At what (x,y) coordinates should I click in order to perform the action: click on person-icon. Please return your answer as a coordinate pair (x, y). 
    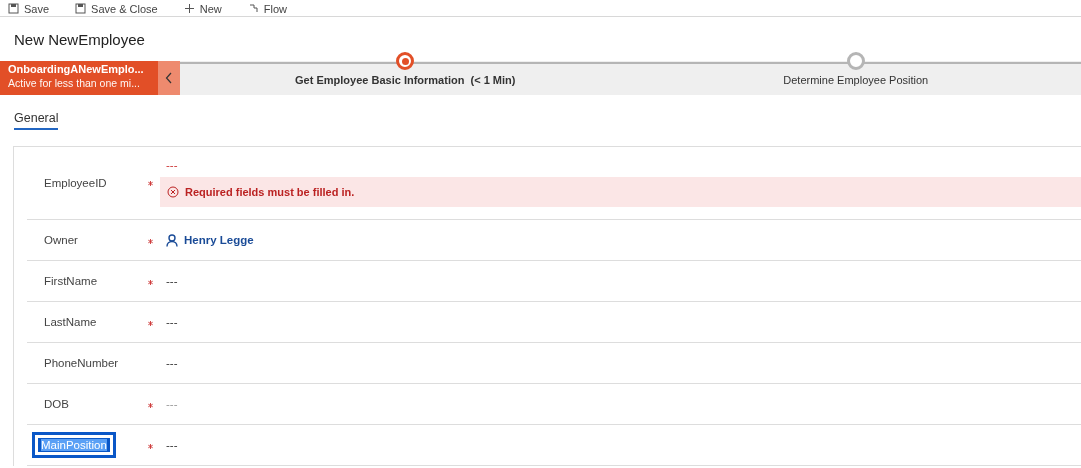
    Looking at the image, I should click on (172, 240).